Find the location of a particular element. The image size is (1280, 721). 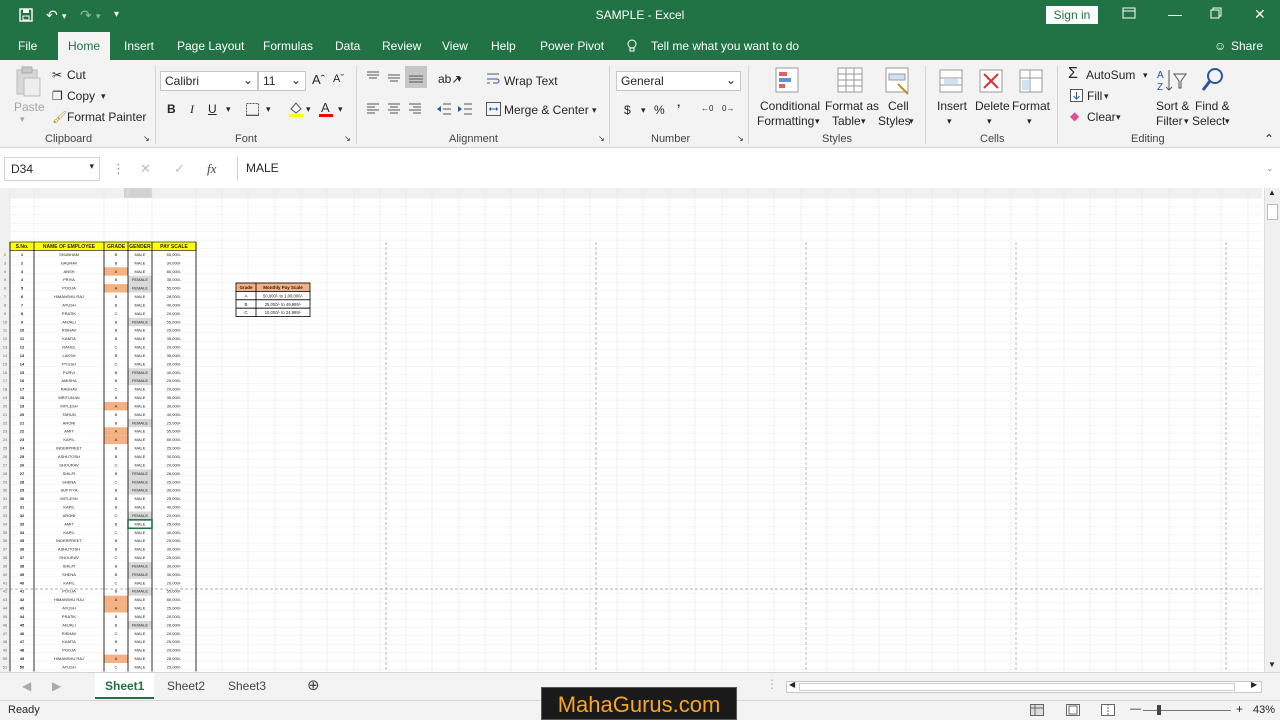

sort-filter-label-2: Filter is located at coordinates (1169, 121).